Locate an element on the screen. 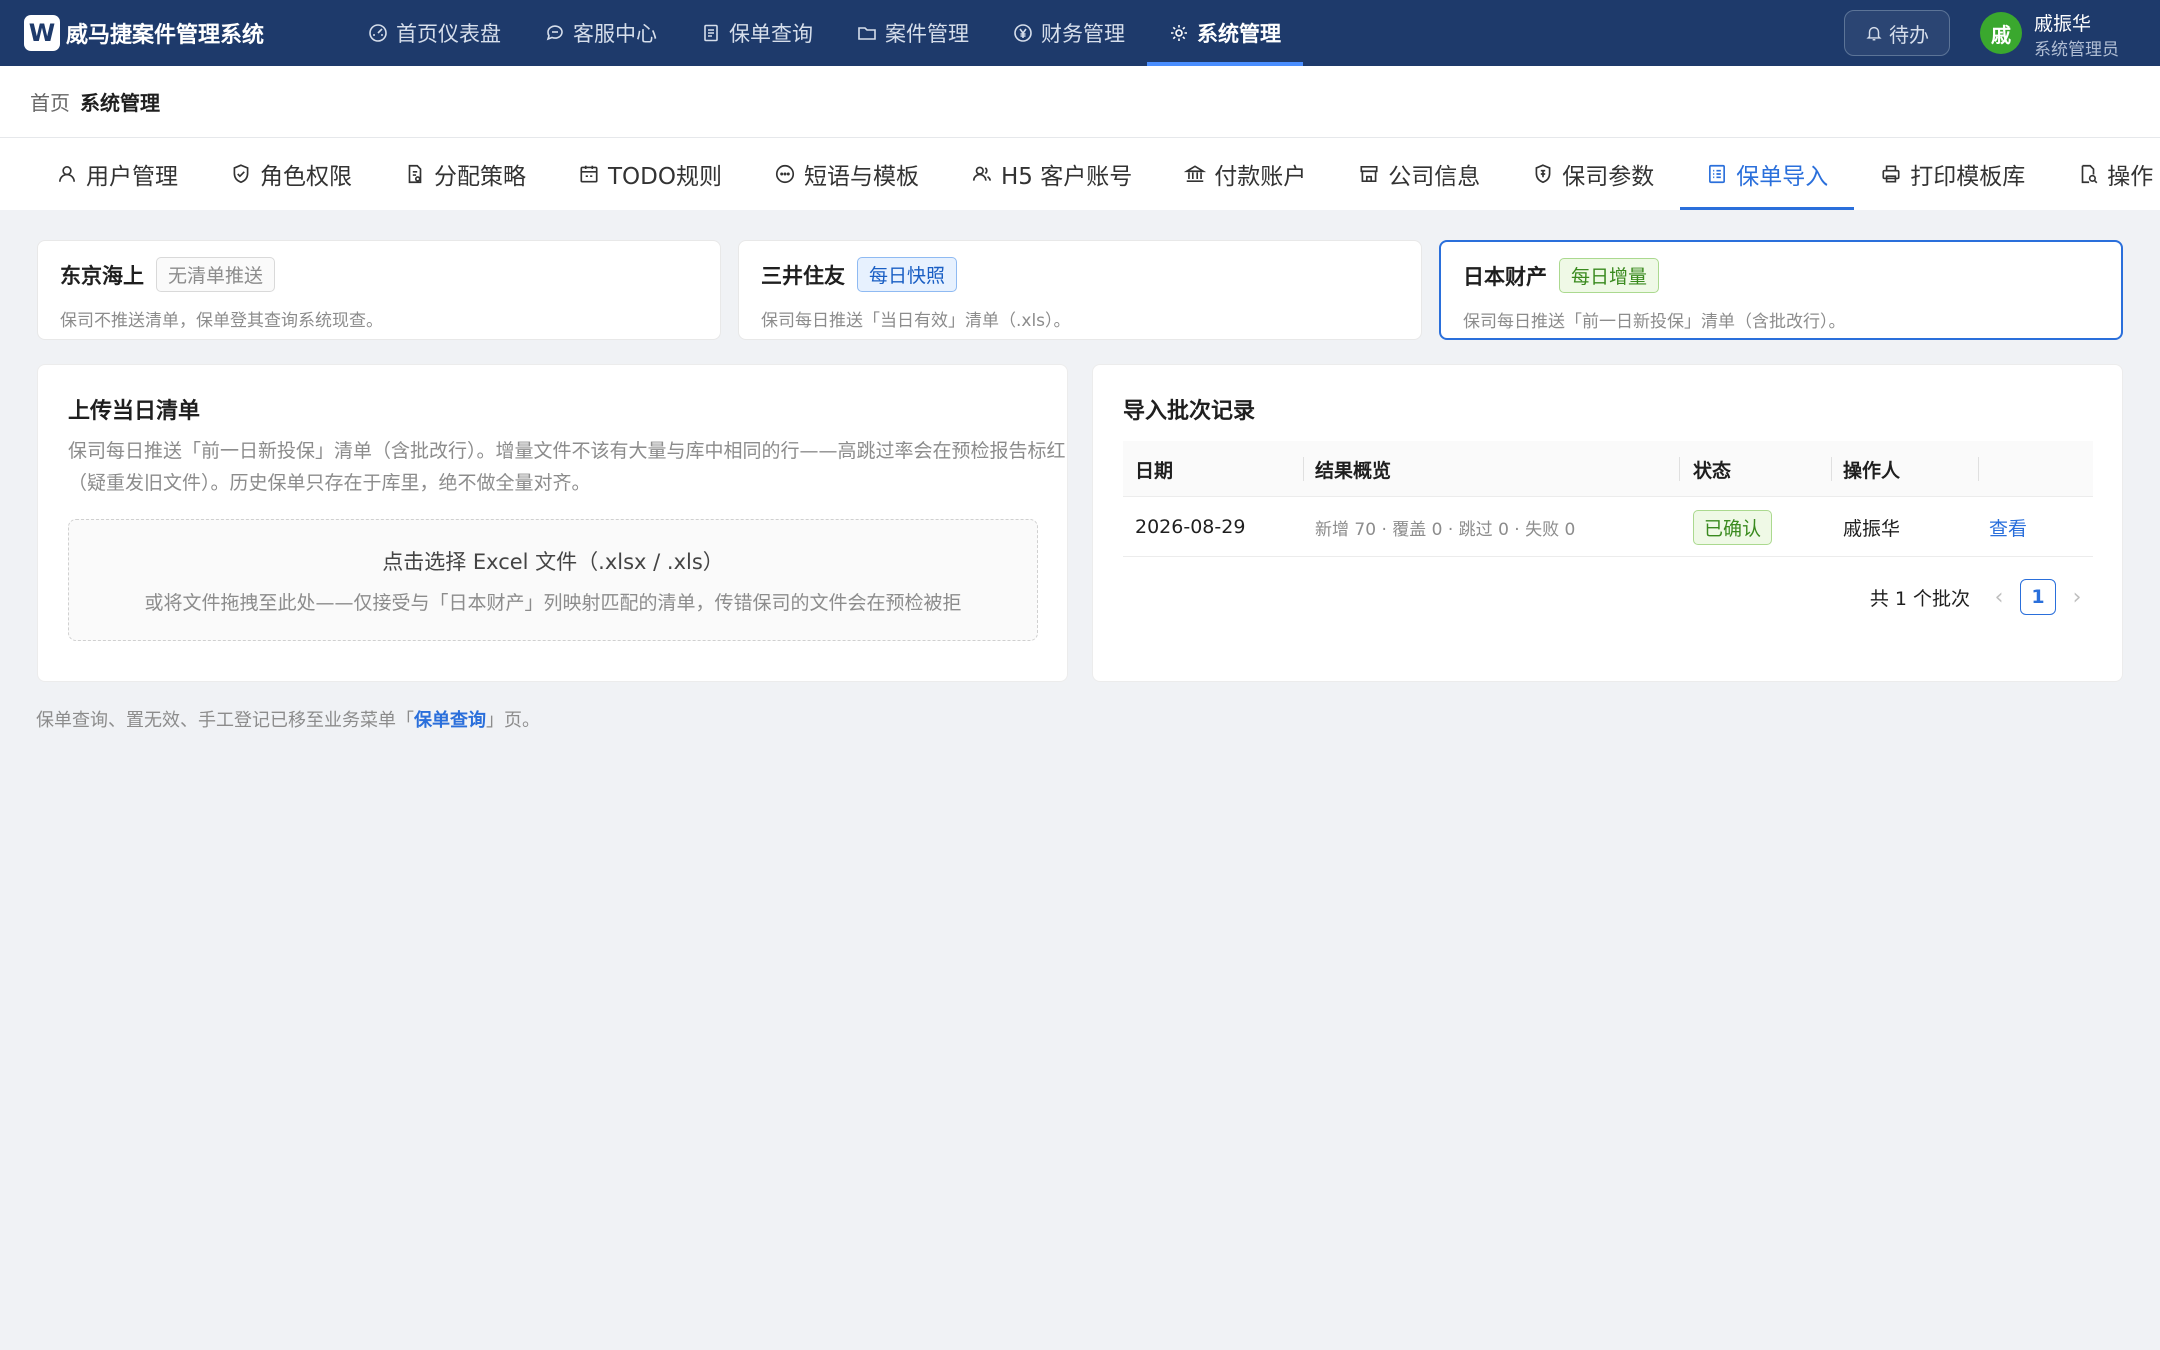 This screenshot has width=2160, height=1350. folder-icon is located at coordinates (867, 33).